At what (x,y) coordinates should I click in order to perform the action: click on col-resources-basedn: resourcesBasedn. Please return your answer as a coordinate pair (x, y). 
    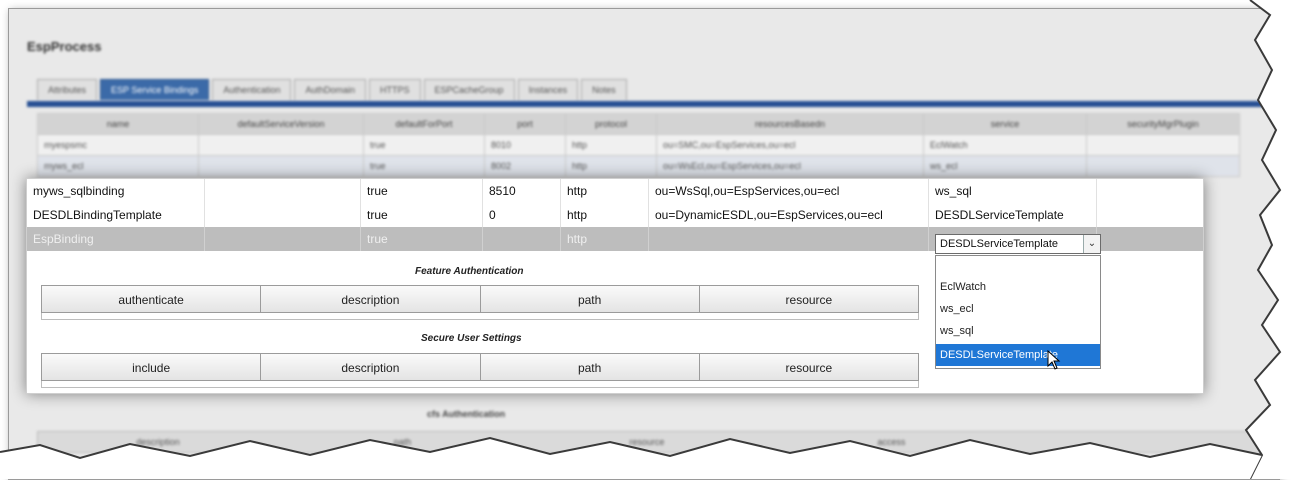
    Looking at the image, I should click on (790, 124).